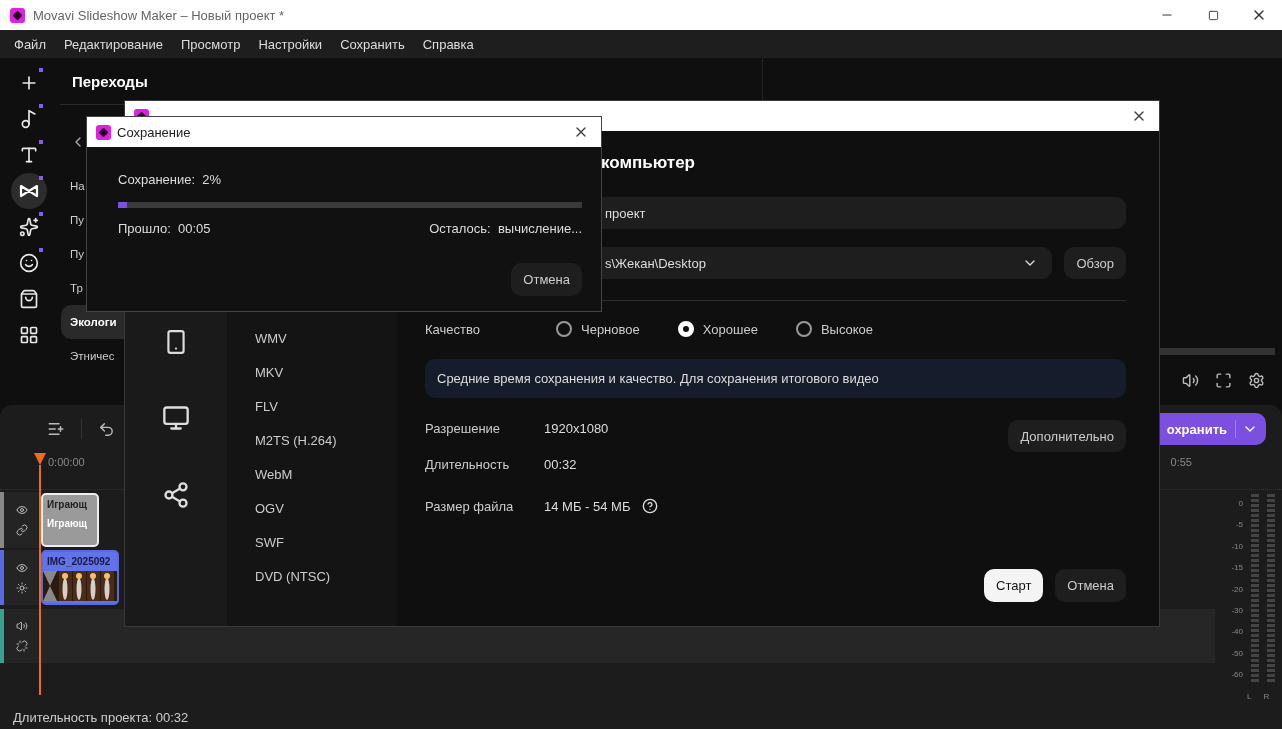 The image size is (1282, 729). Describe the element at coordinates (1095, 263) in the screenshot. I see `browse-button: Обзор` at that location.